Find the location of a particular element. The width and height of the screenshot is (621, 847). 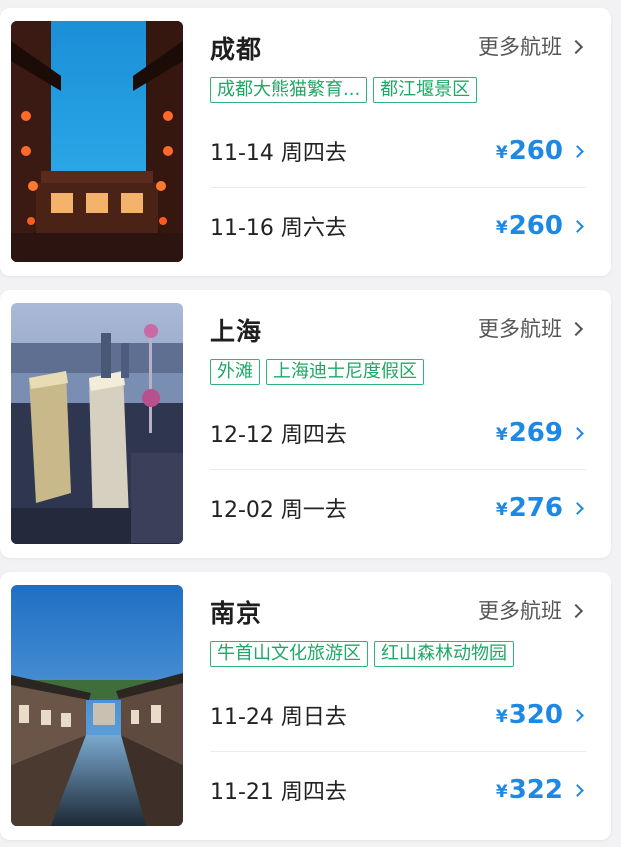

nanjing-water-town-photo is located at coordinates (97, 705).